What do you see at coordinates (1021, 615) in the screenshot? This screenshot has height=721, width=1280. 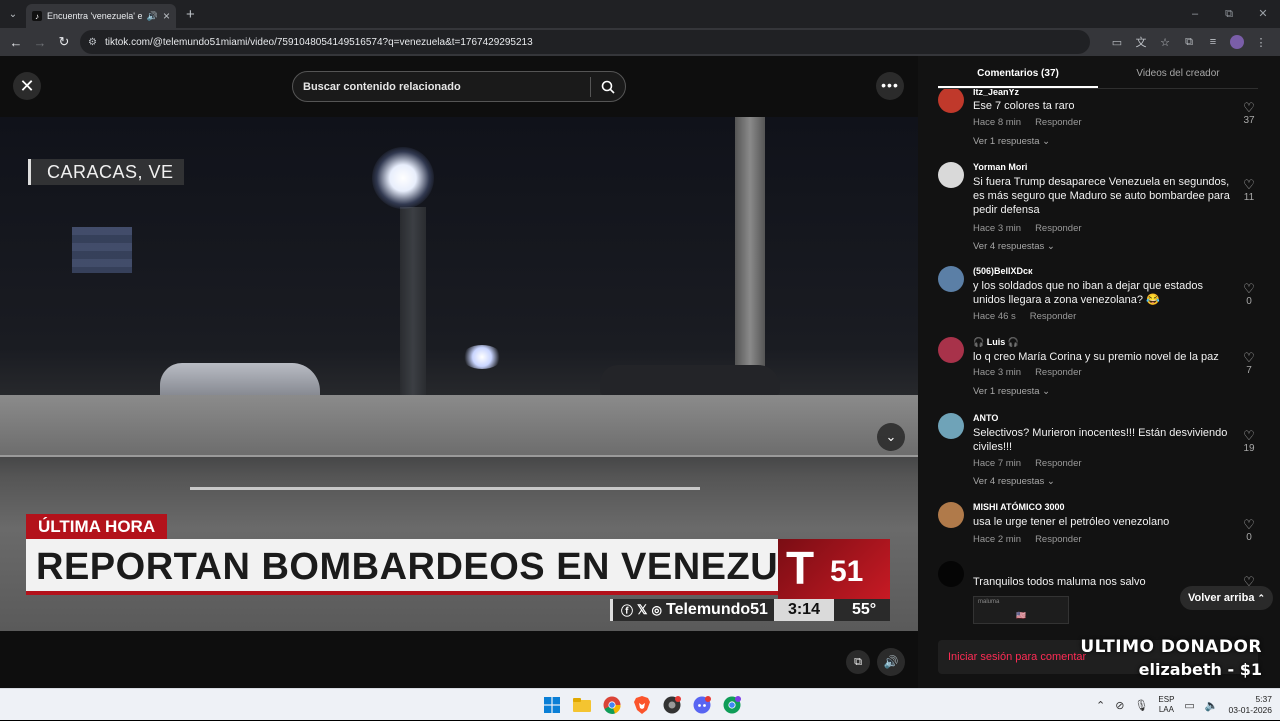 I see `us-flag-icon: 🇺🇸` at bounding box center [1021, 615].